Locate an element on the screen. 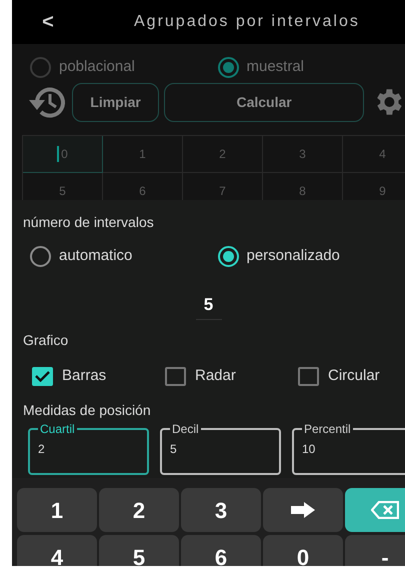  key: 0 is located at coordinates (303, 550).